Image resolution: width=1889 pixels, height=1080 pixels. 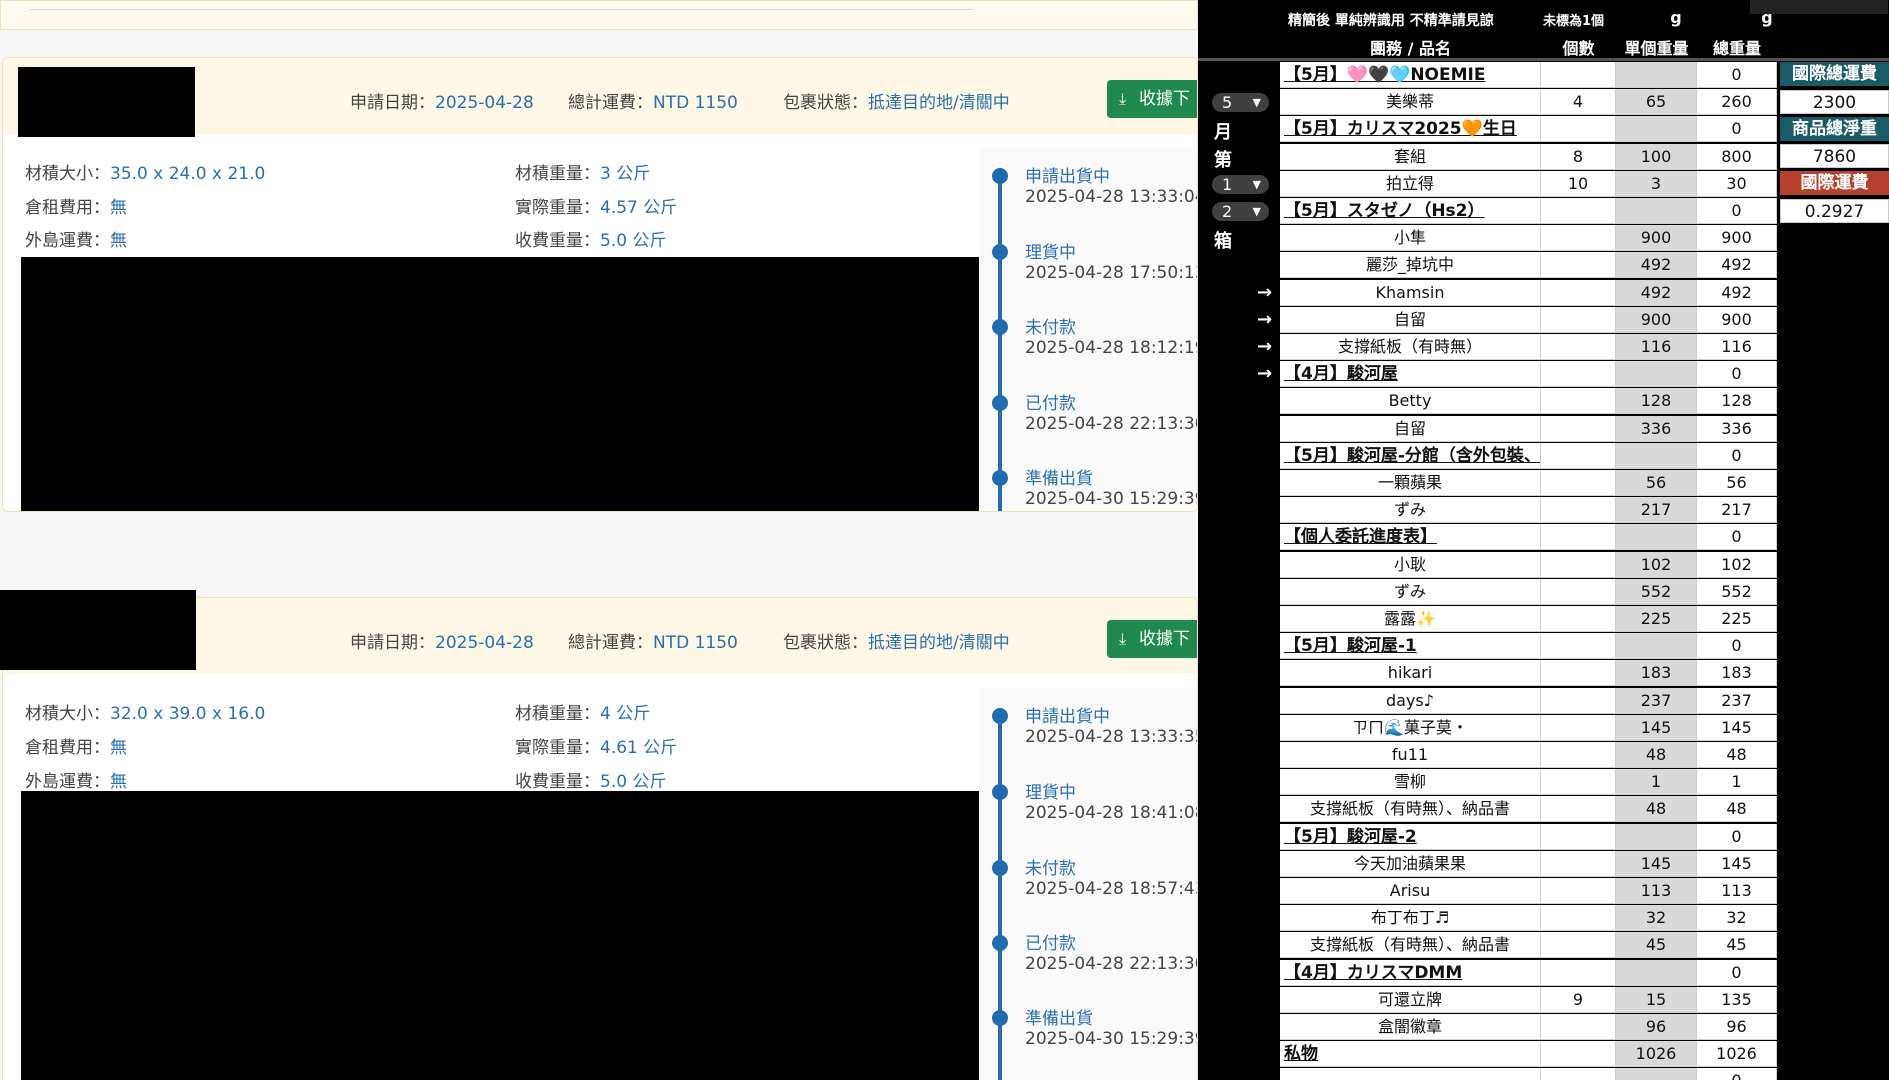 I want to click on item-name-cell: 自留, so click(x=1410, y=428).